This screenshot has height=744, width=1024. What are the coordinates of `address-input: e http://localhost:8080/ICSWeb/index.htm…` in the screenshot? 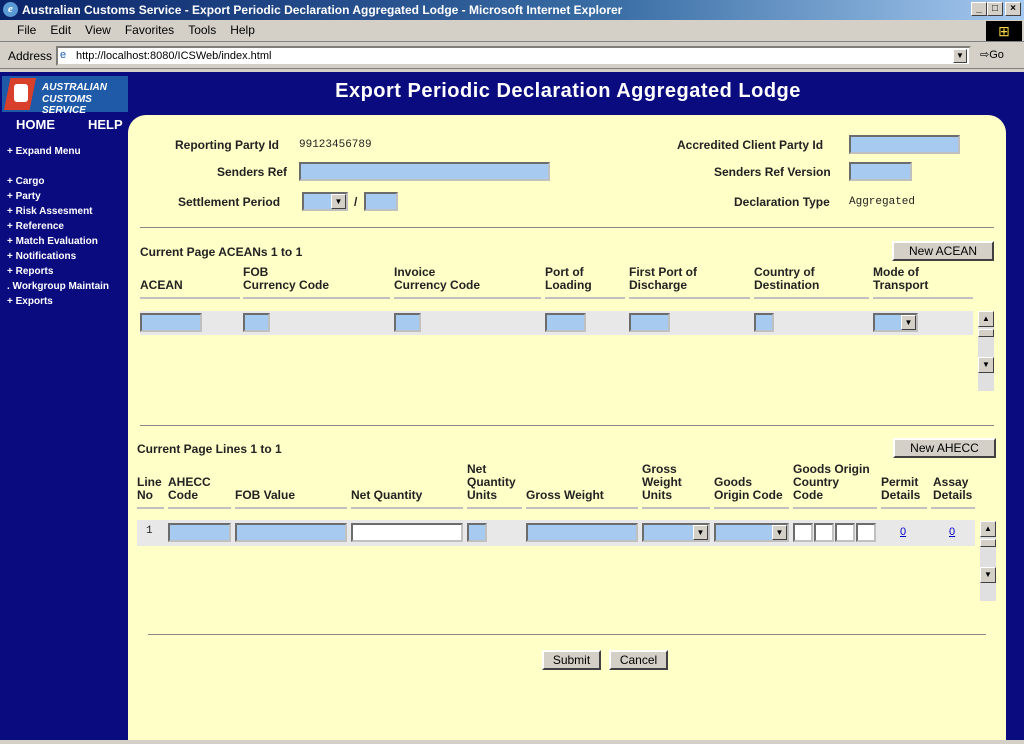 It's located at (513, 56).